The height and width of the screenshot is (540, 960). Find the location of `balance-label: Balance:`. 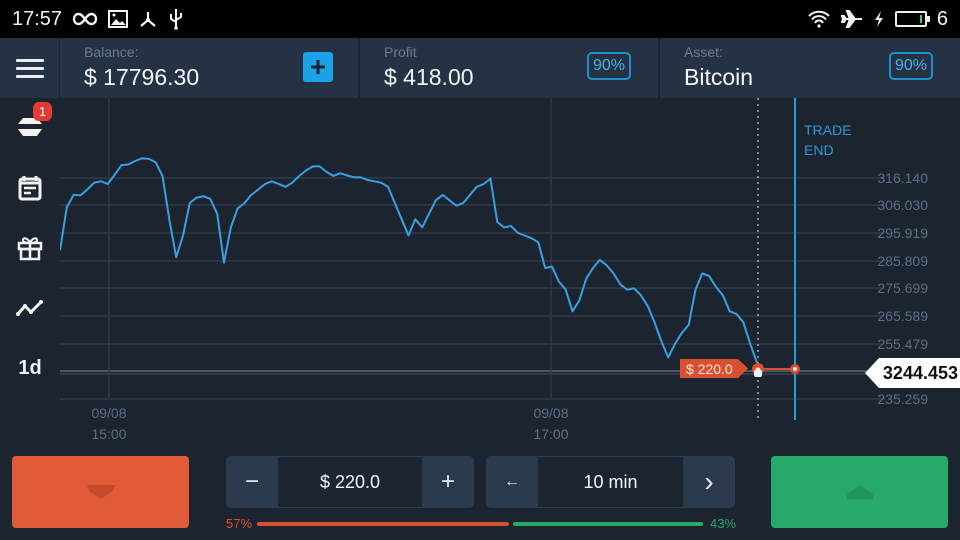

balance-label: Balance: is located at coordinates (111, 52).